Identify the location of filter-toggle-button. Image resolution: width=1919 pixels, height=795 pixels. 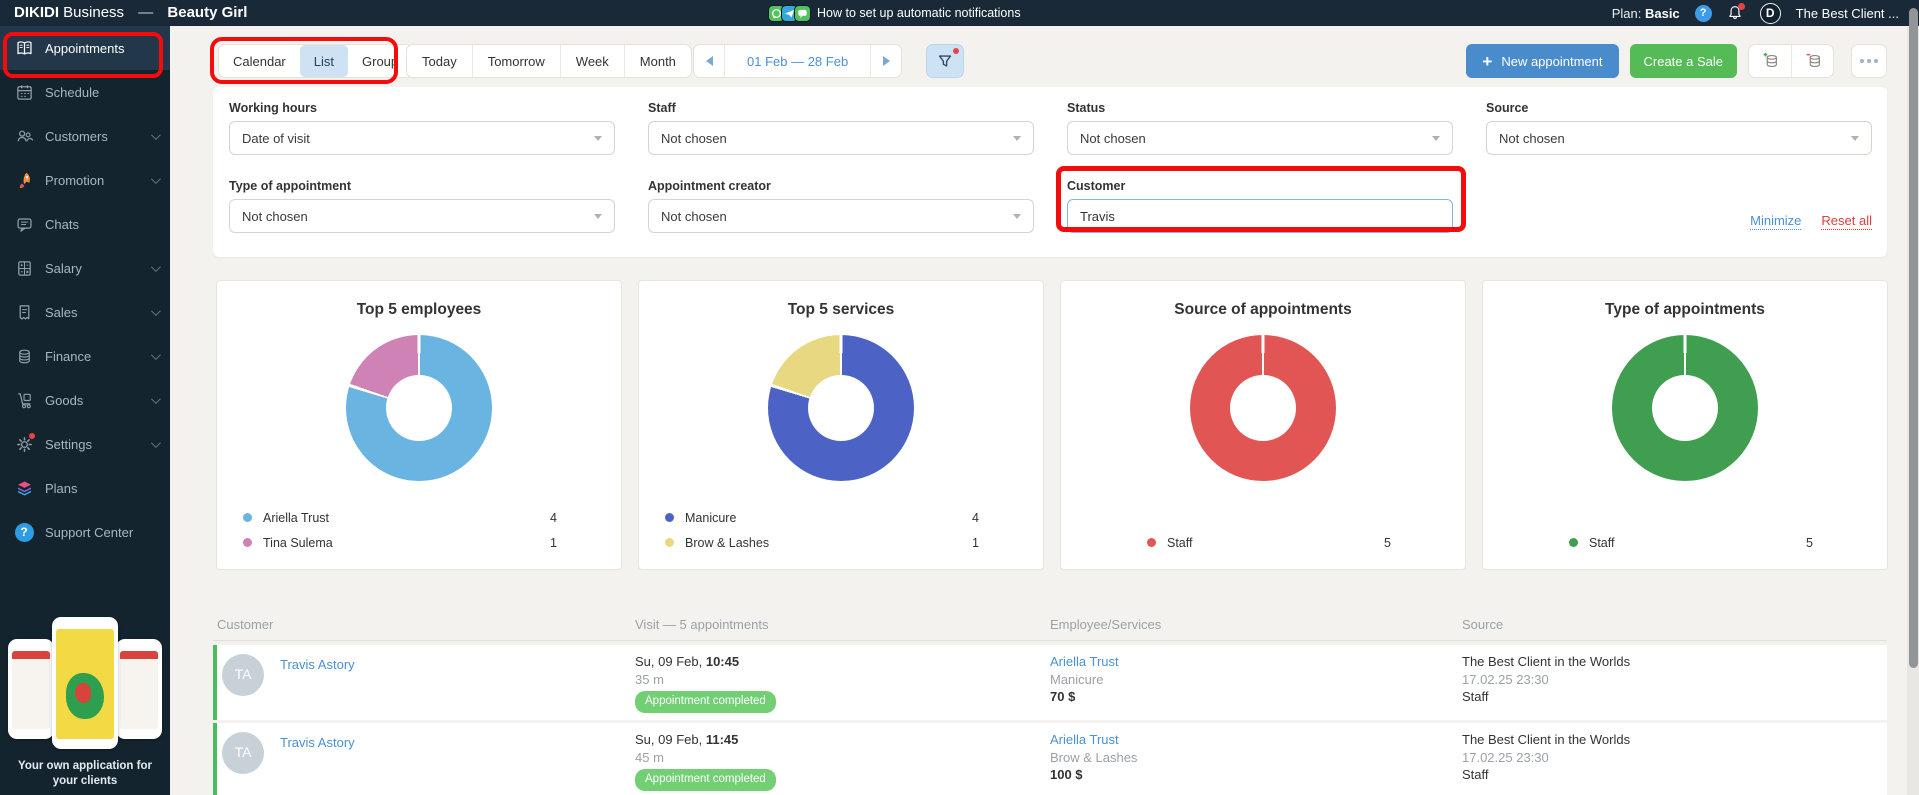
(945, 61).